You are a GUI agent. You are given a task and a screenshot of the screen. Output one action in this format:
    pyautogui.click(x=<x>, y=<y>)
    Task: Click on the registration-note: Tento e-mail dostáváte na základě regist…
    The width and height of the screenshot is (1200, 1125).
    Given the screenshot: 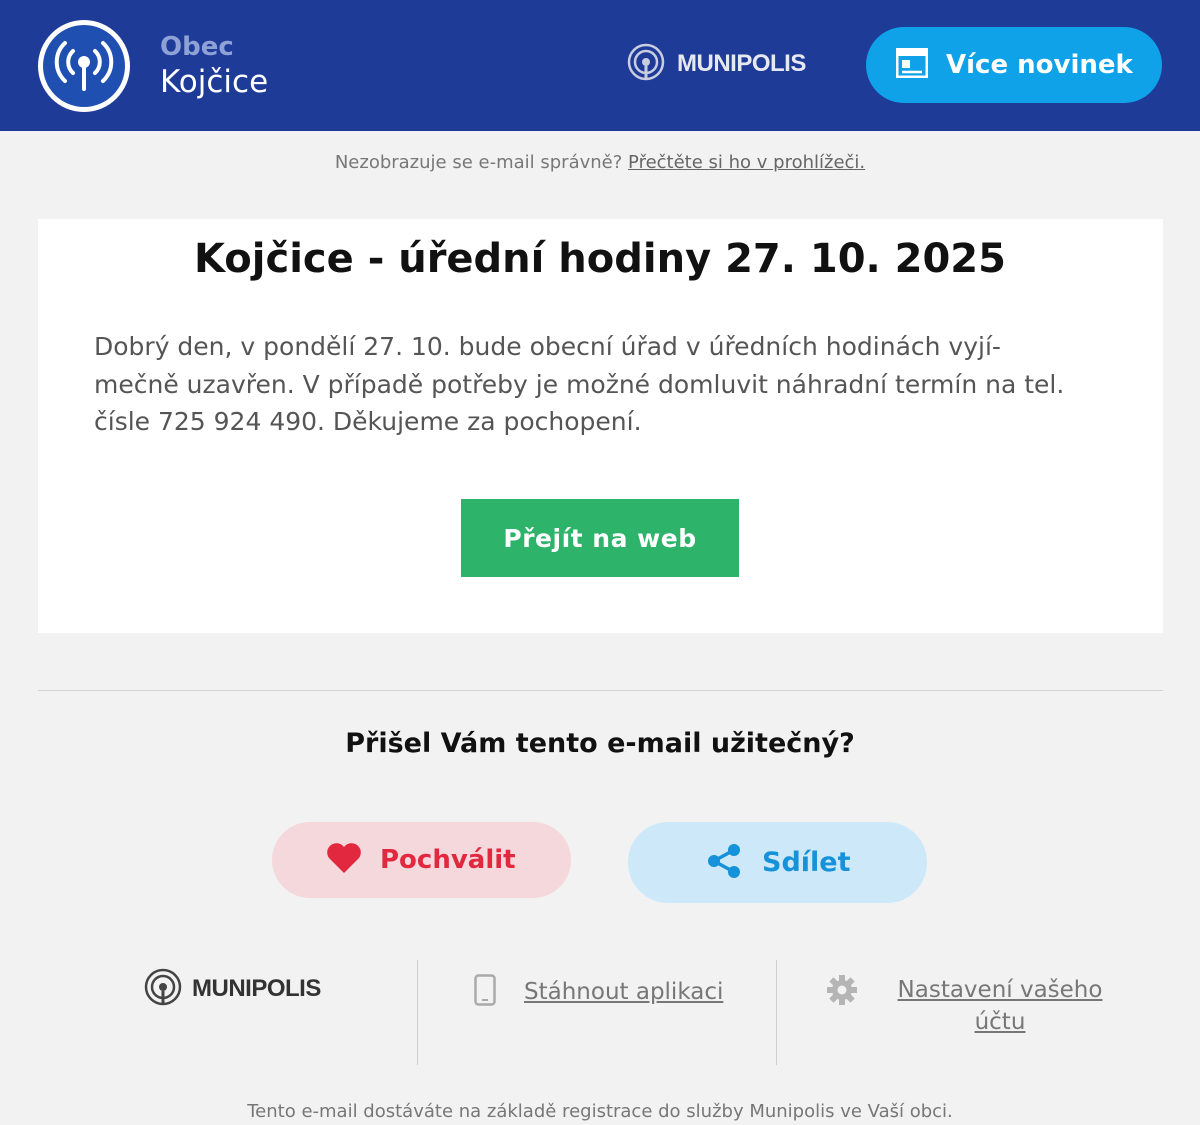 What is the action you would take?
    pyautogui.click(x=600, y=1111)
    